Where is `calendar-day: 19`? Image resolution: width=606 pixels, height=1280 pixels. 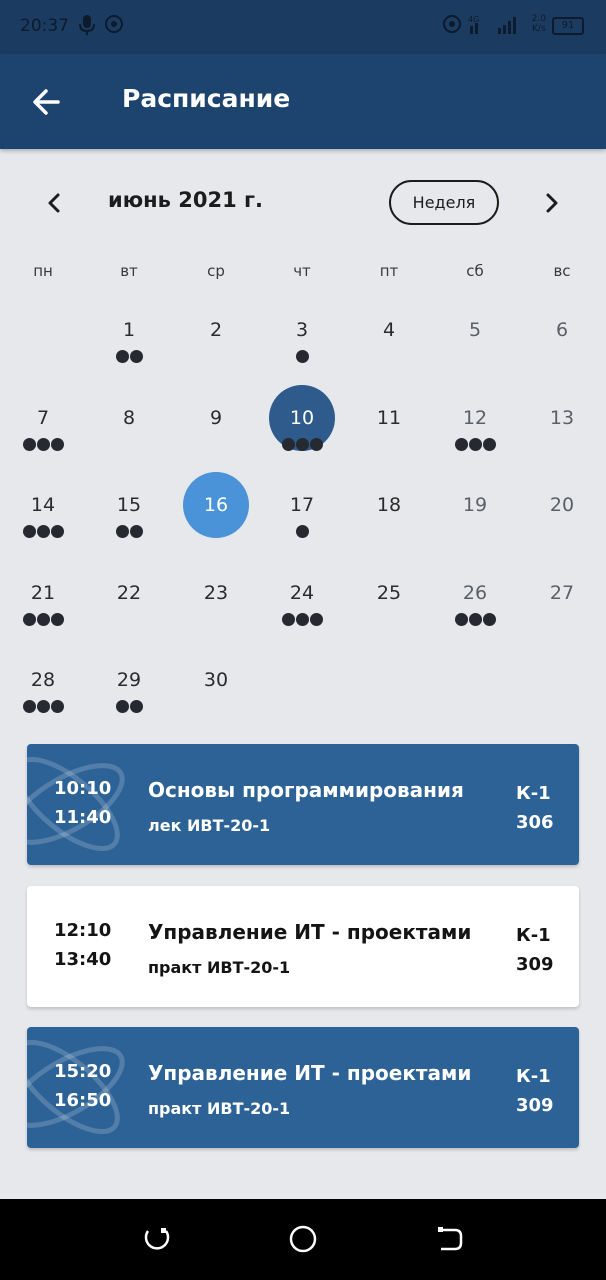 calendar-day: 19 is located at coordinates (475, 527).